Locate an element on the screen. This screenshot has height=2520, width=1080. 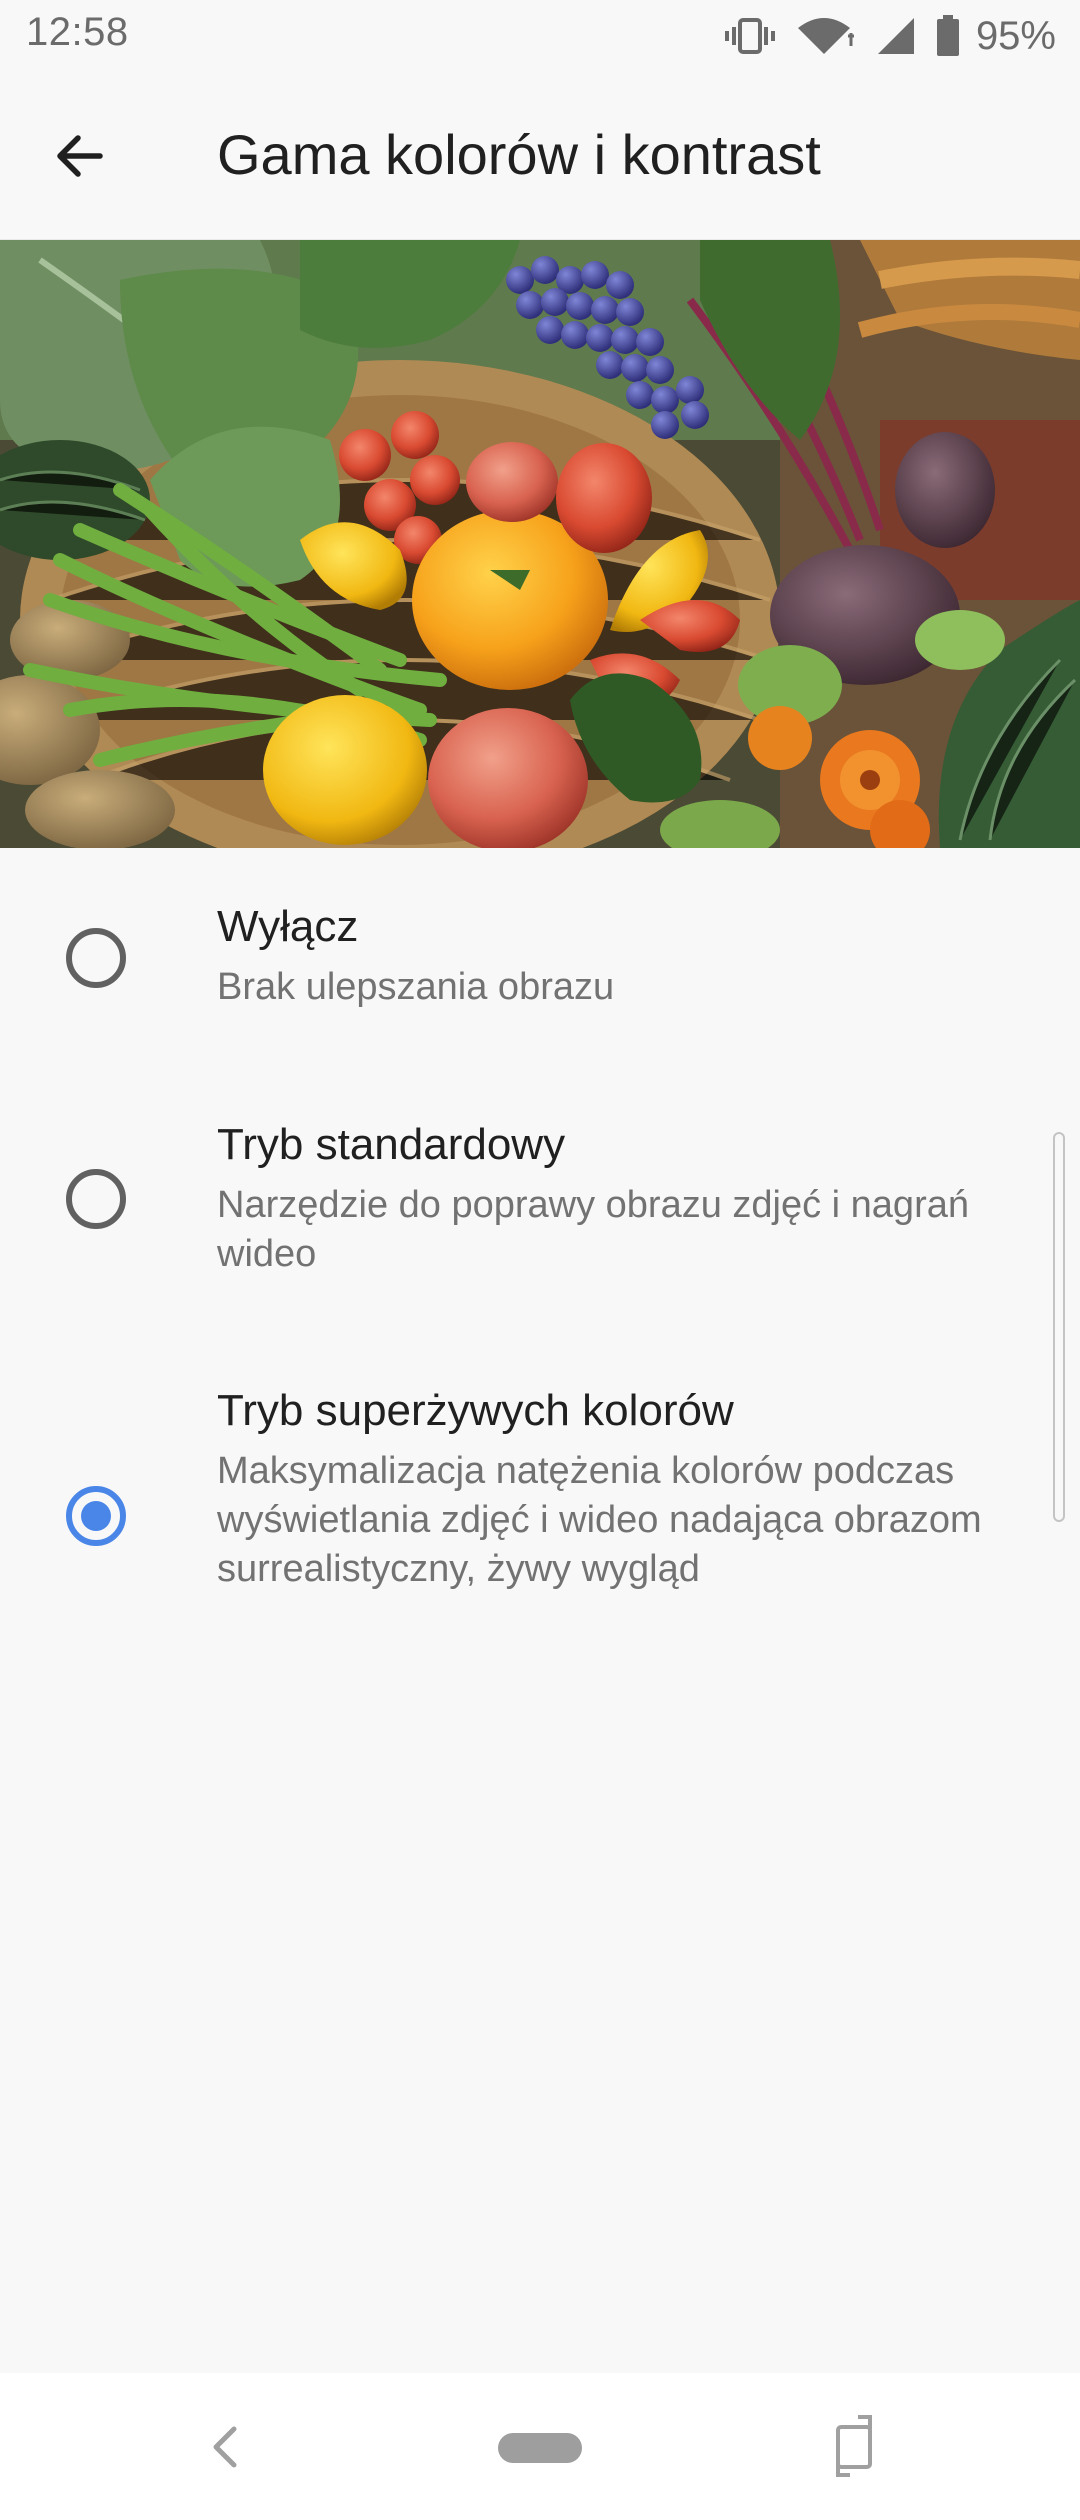
arrow-back-icon is located at coordinates (80, 156).